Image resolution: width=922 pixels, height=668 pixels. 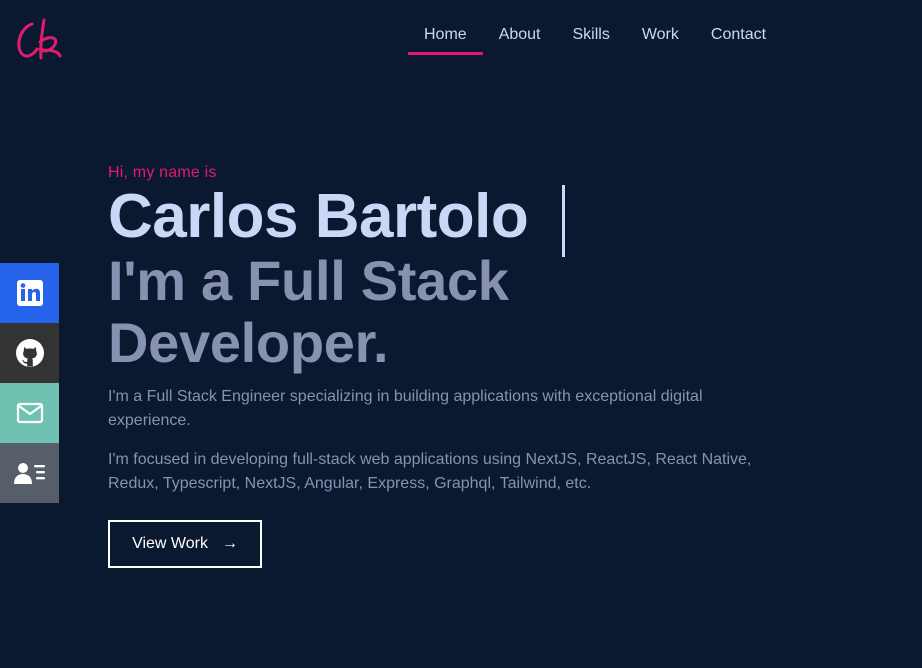 What do you see at coordinates (170, 543) in the screenshot?
I see `view-work-label: View Work` at bounding box center [170, 543].